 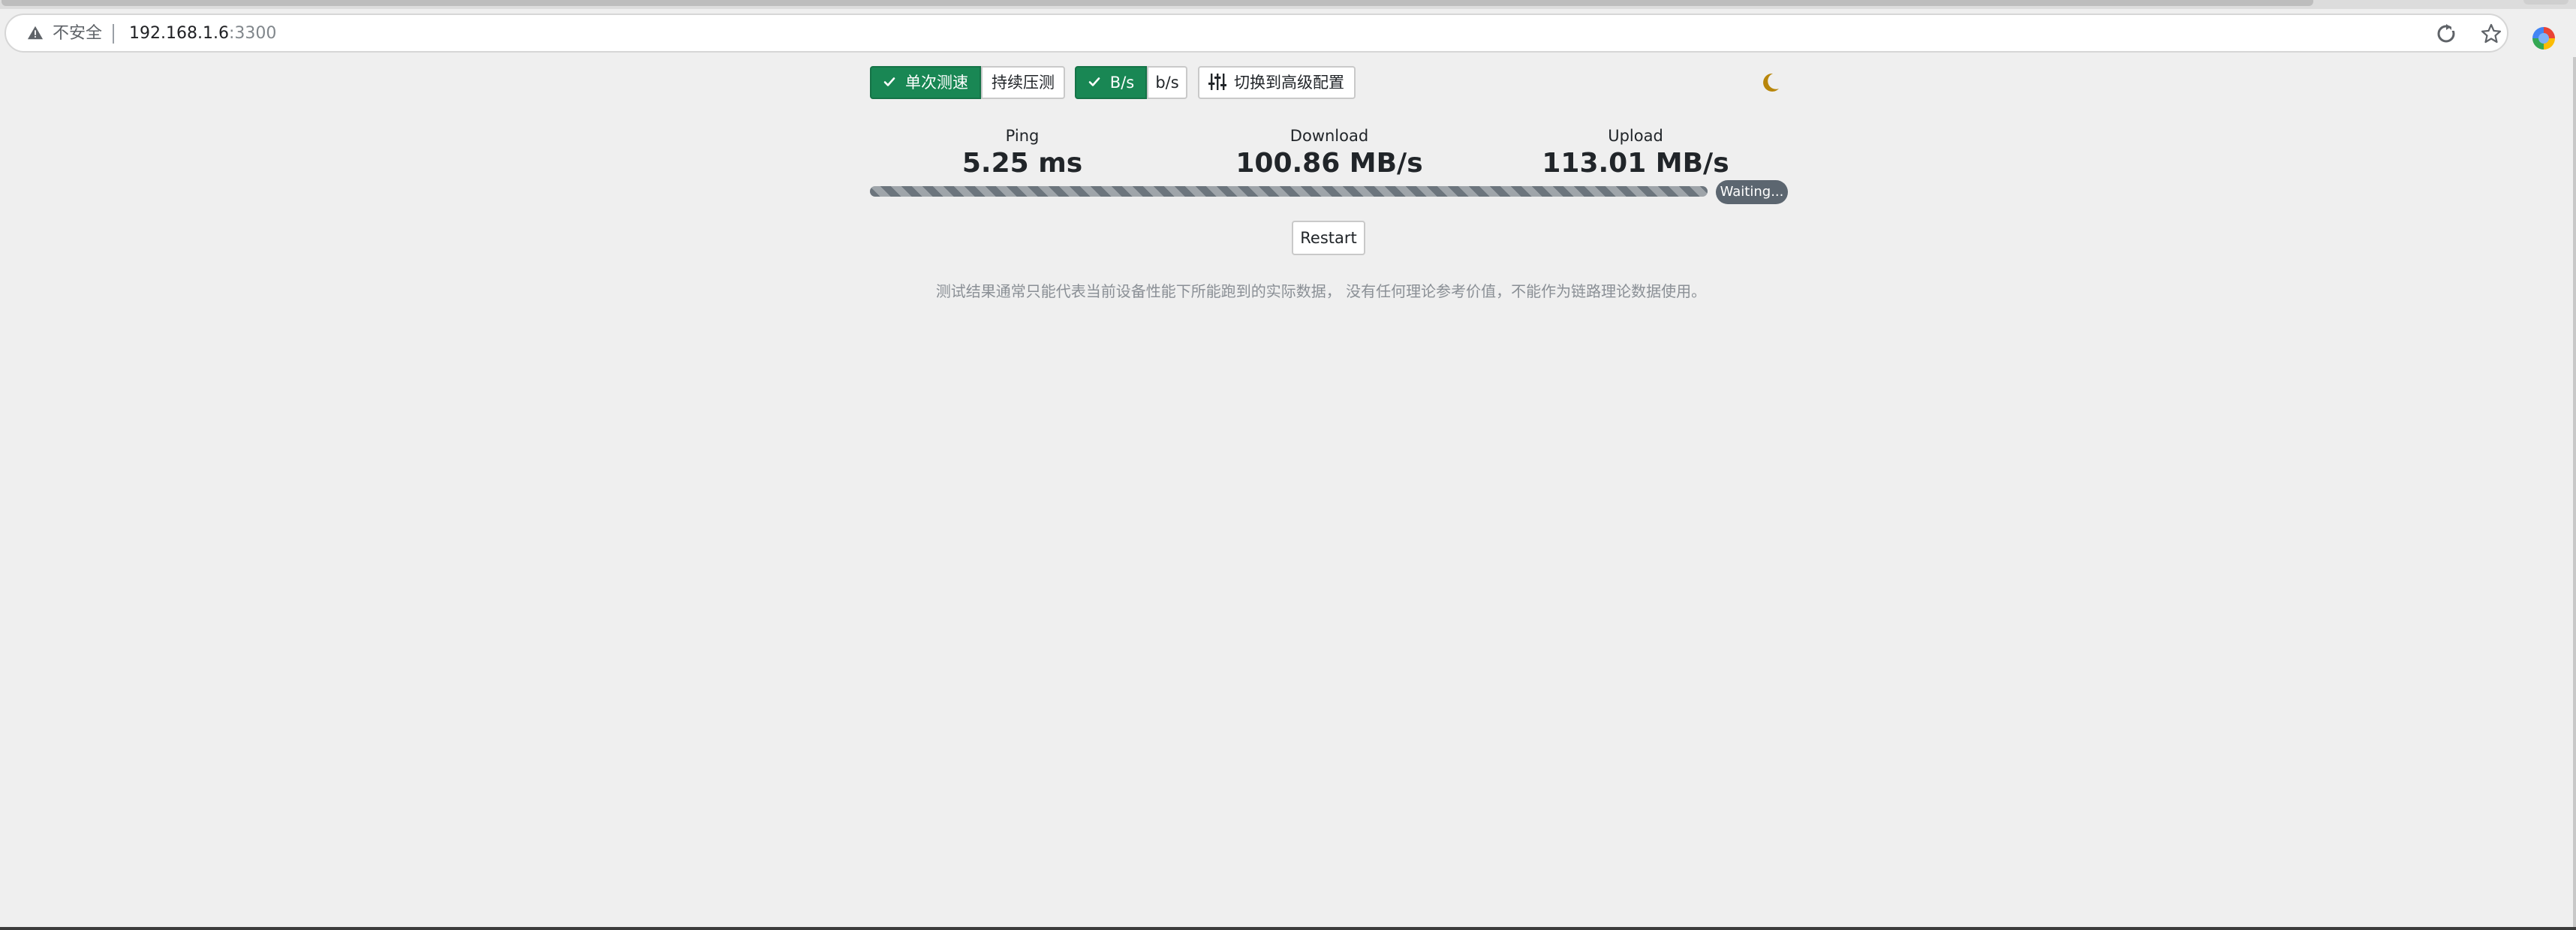 I want to click on single-test-label: 单次测速, so click(x=936, y=83).